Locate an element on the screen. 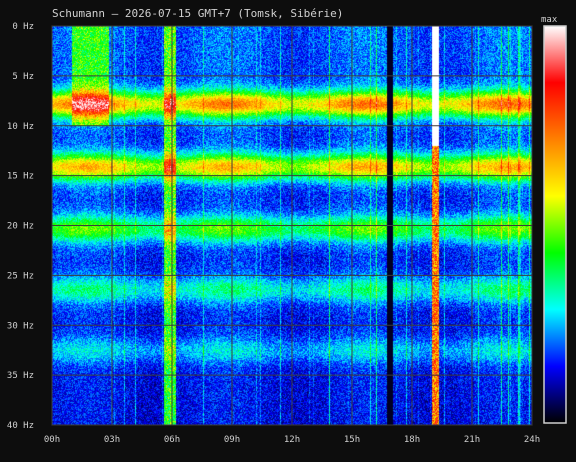 The image size is (576, 462). x-tick-label: 06h is located at coordinates (172, 440).